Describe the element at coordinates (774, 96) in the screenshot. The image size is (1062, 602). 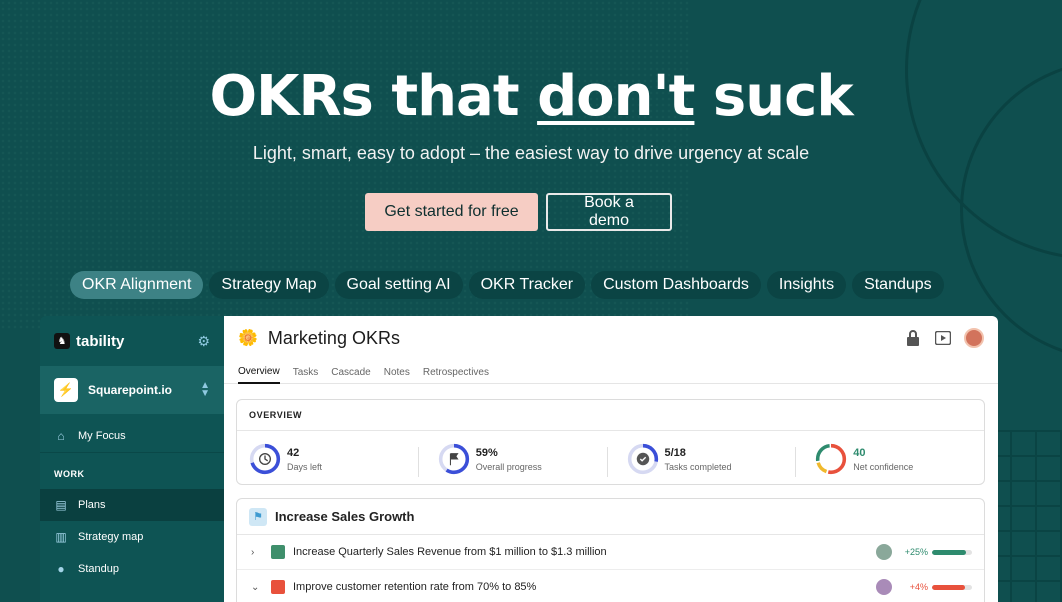
I see `hero-title-end: suck` at that location.